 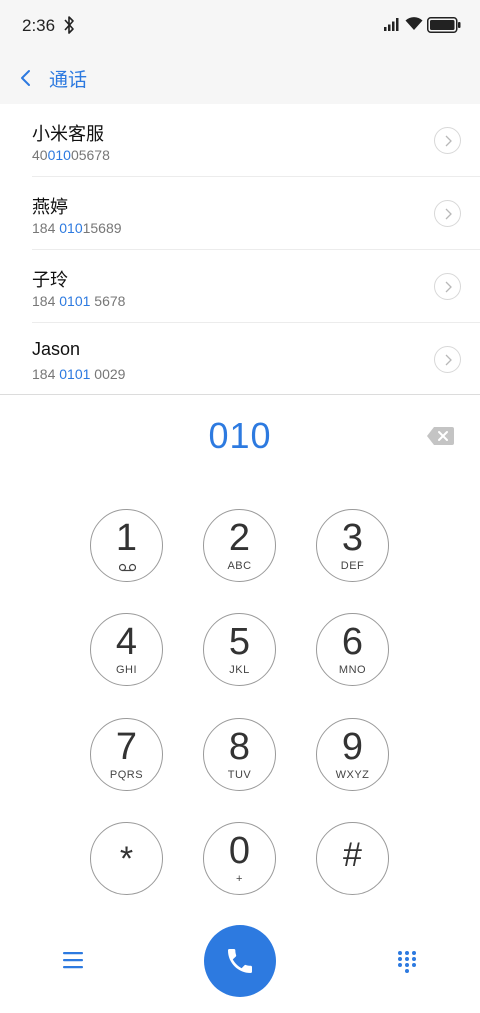 What do you see at coordinates (256, 286) in the screenshot?
I see `contact-item: 子玲 184 0101 5678` at bounding box center [256, 286].